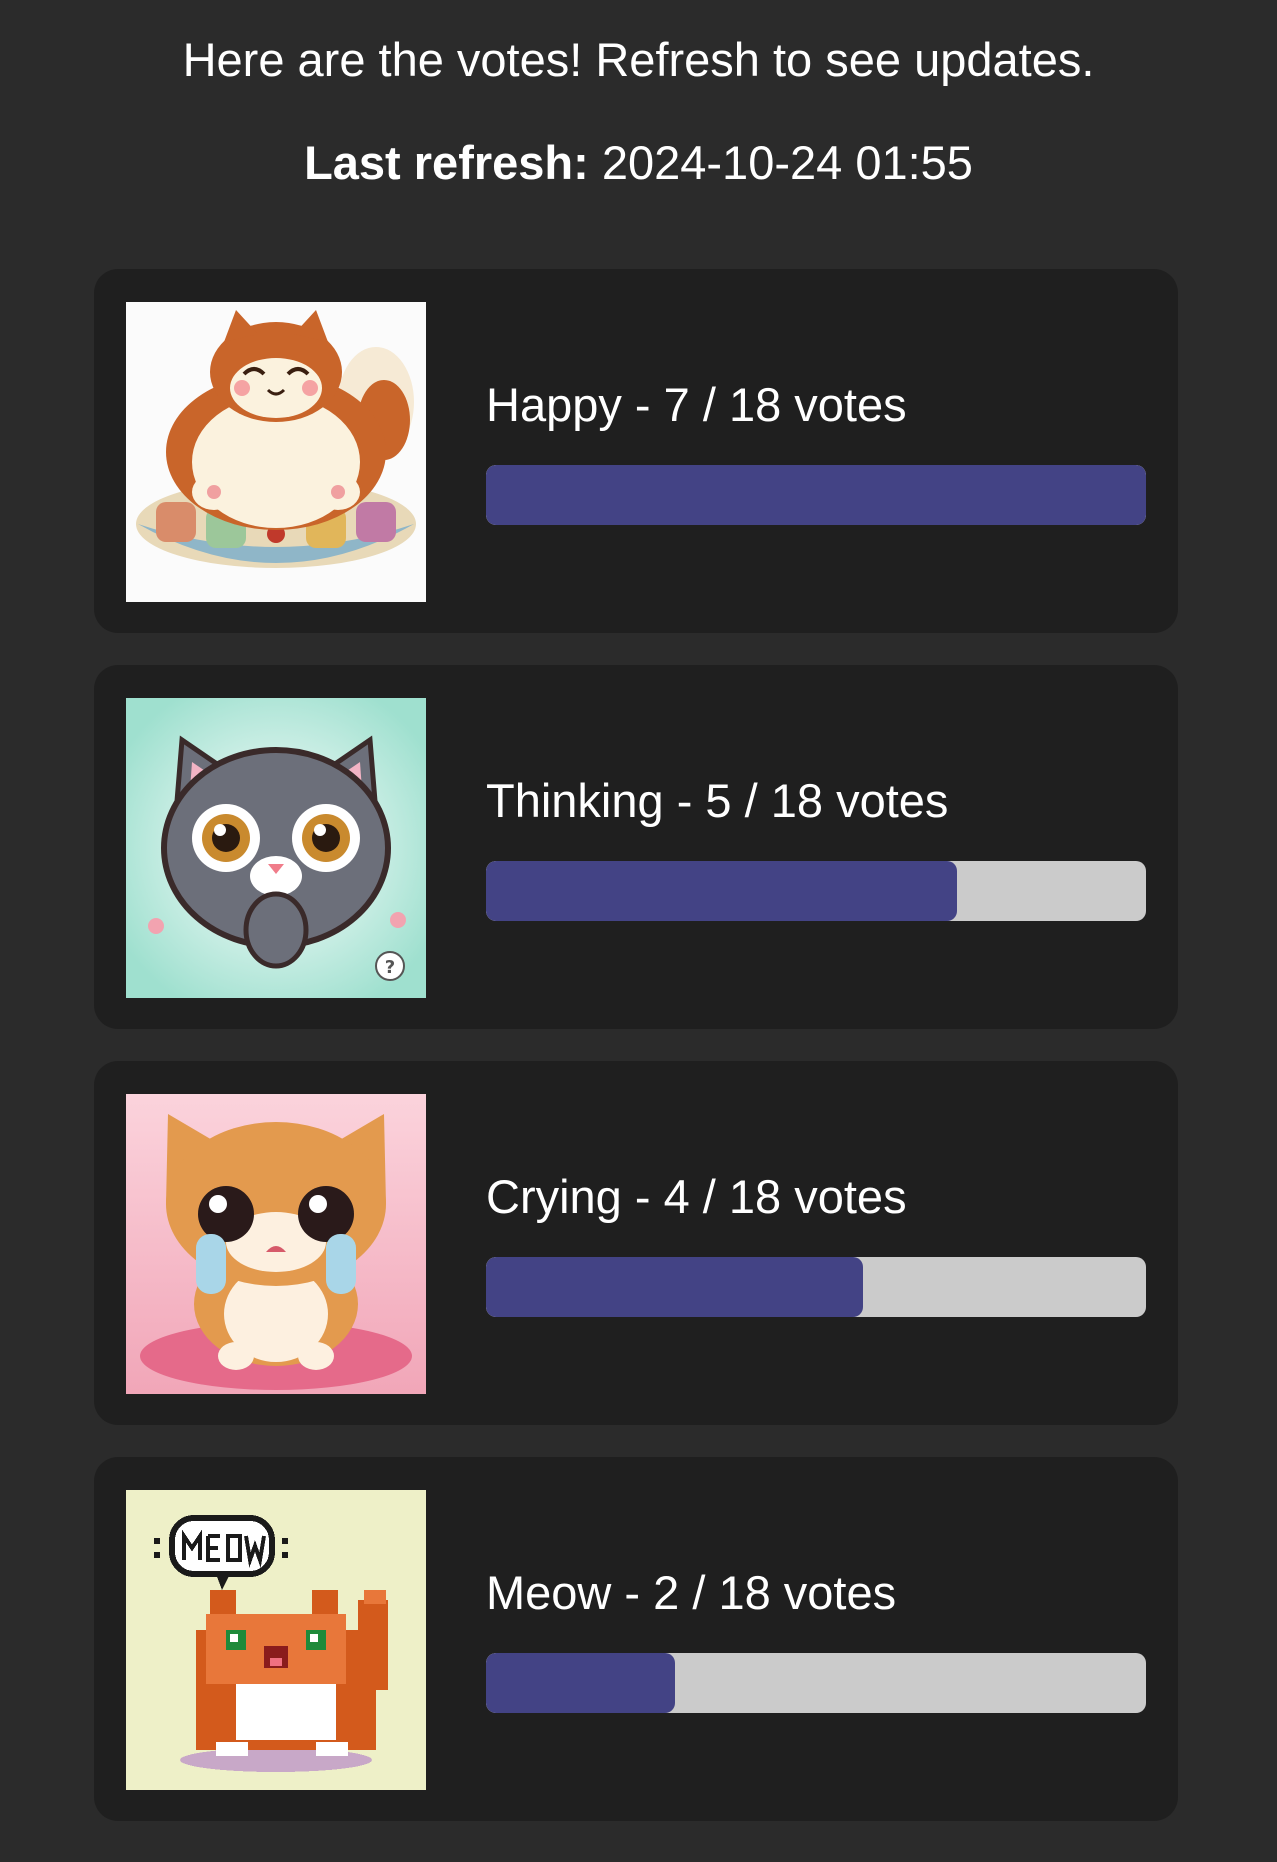  I want to click on vote-label-happy: Happy - 7 / 18 votes, so click(696, 404).